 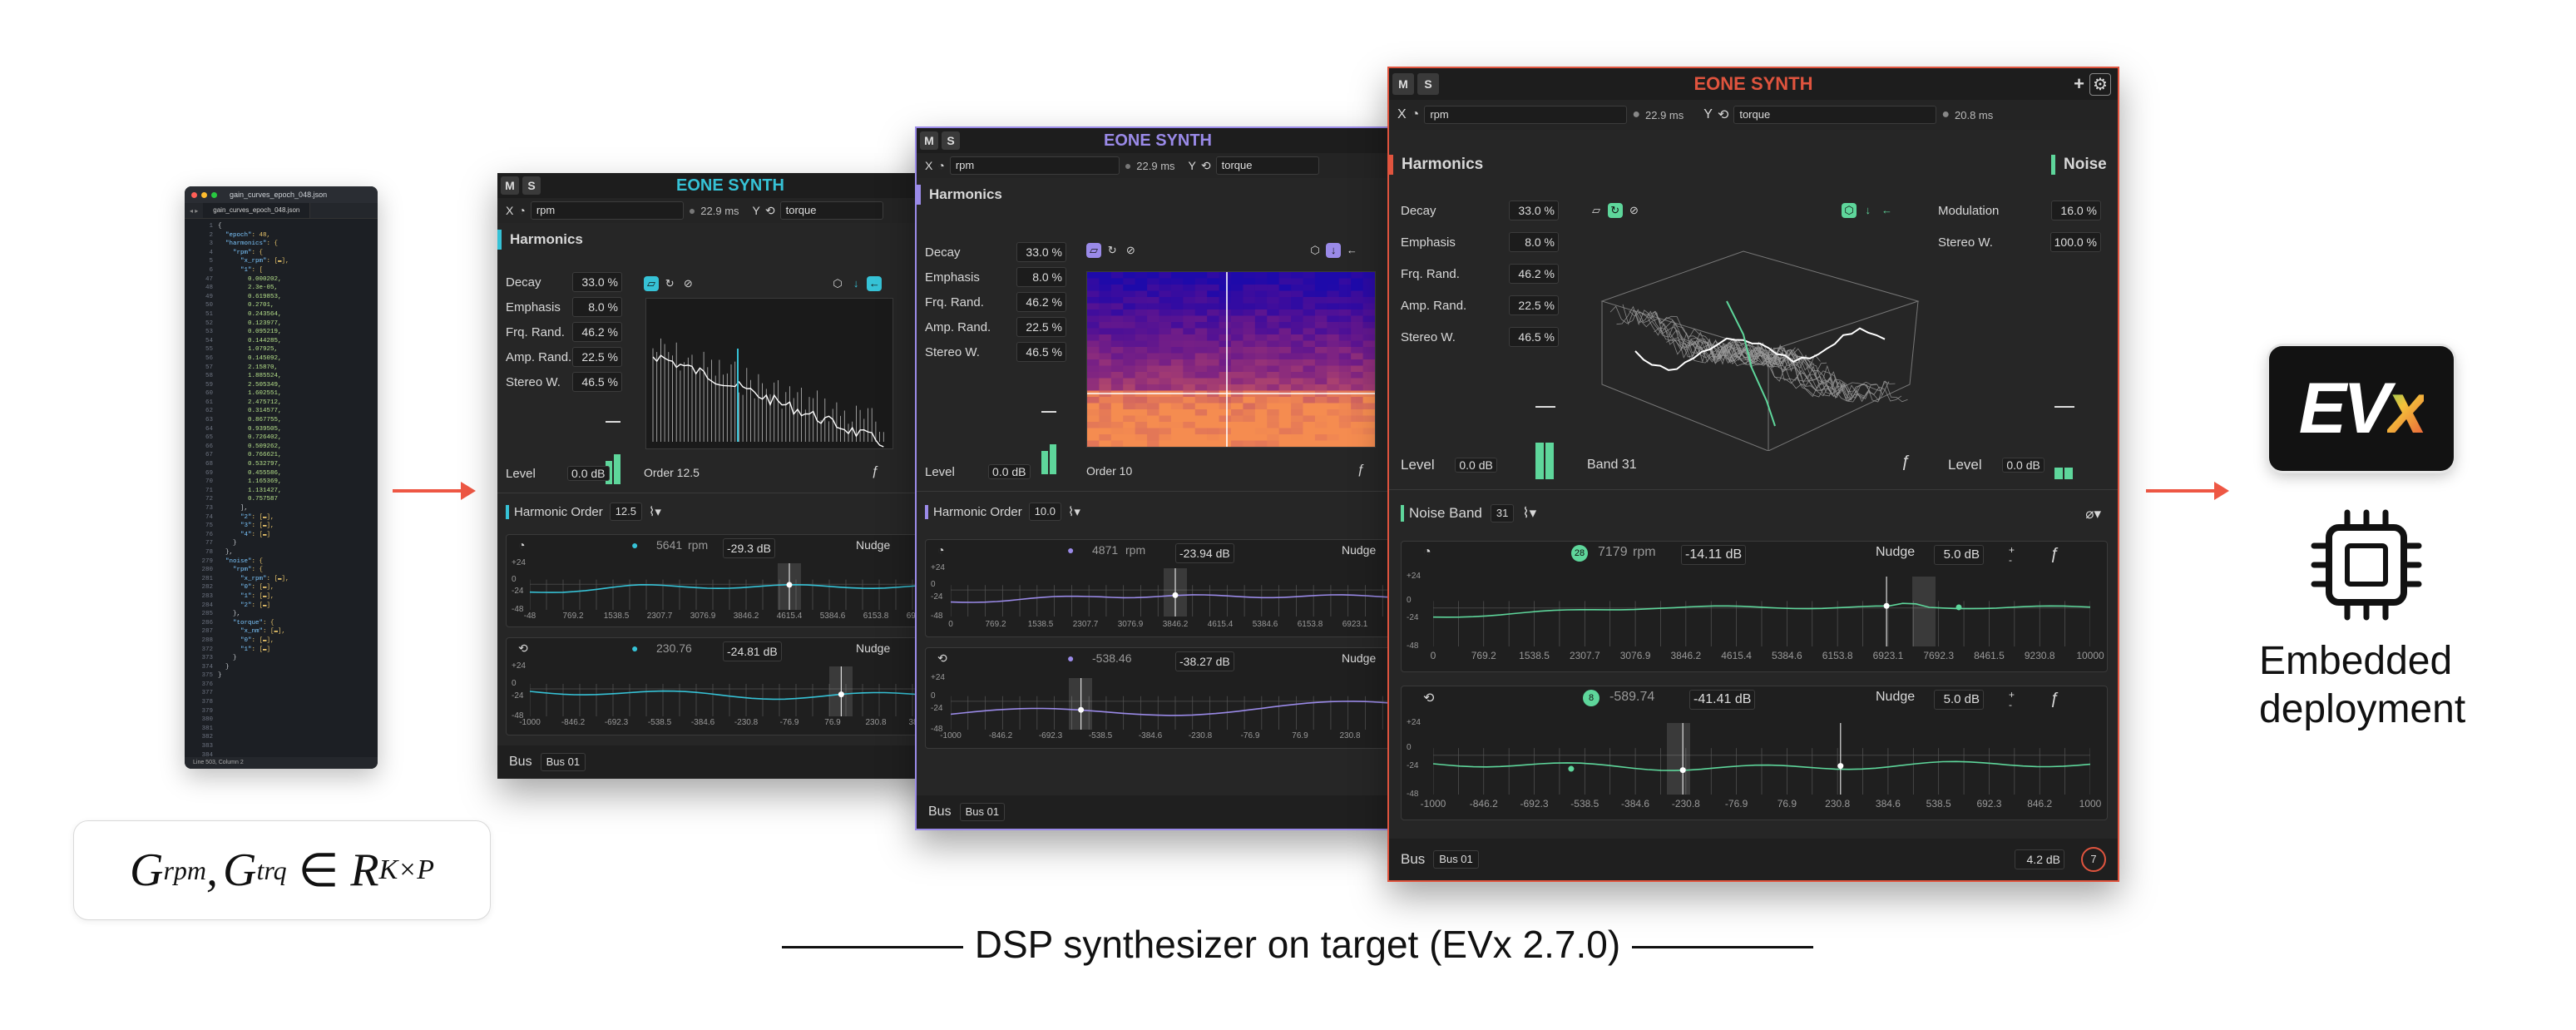 What do you see at coordinates (769, 373) in the screenshot?
I see `harmonic-spectrum-plot` at bounding box center [769, 373].